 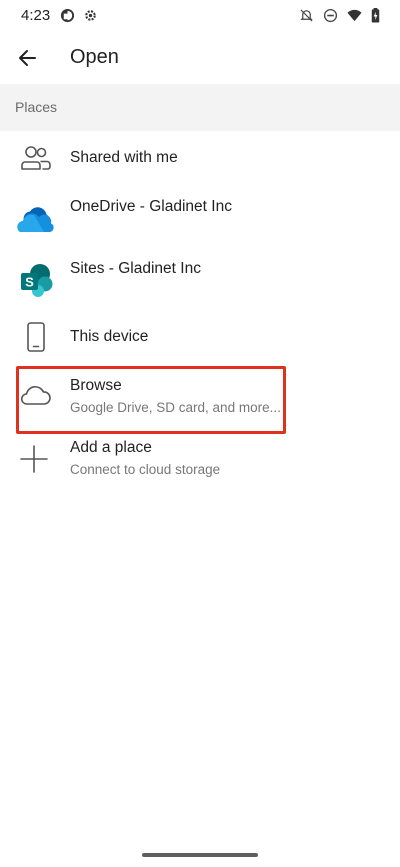 I want to click on arrow-back-icon, so click(x=28, y=64).